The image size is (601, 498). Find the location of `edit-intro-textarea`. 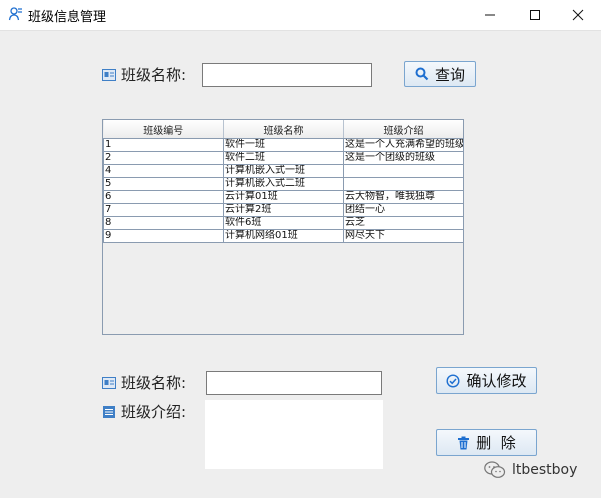

edit-intro-textarea is located at coordinates (294, 434).